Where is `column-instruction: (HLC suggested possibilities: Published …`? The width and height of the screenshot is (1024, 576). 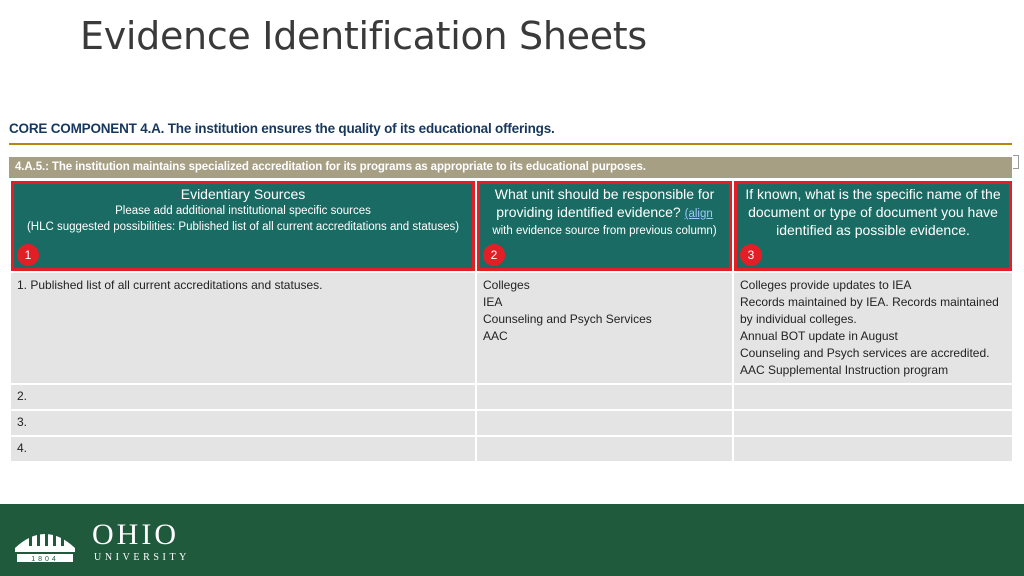
column-instruction: (HLC suggested possibilities: Published … is located at coordinates (243, 227).